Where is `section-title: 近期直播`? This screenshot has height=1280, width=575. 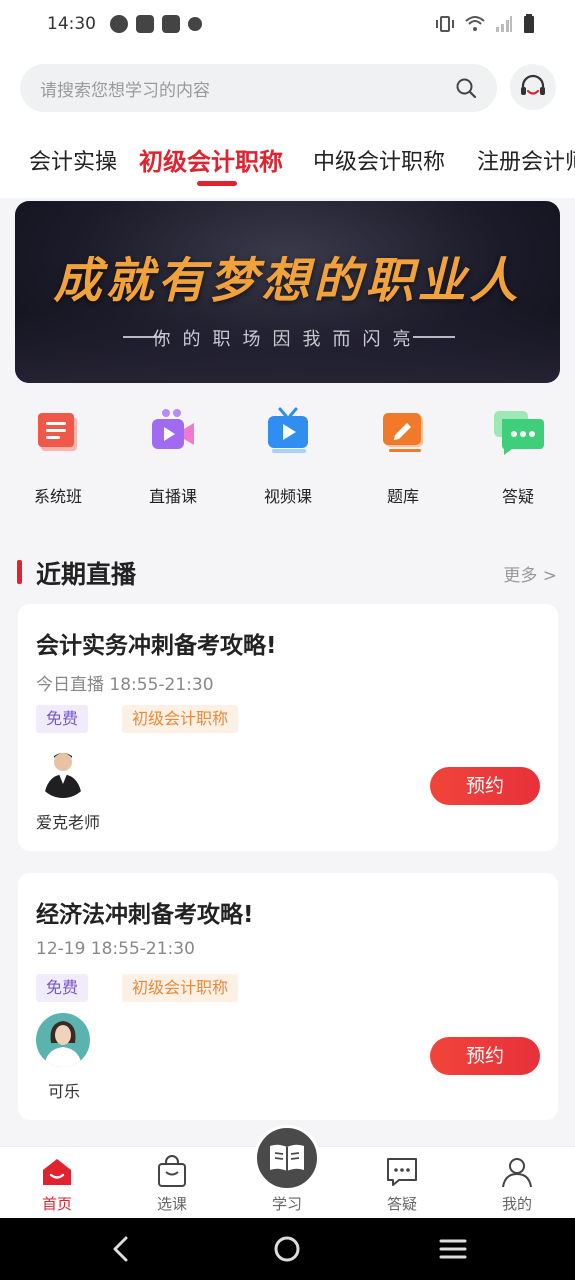
section-title: 近期直播 is located at coordinates (86, 574).